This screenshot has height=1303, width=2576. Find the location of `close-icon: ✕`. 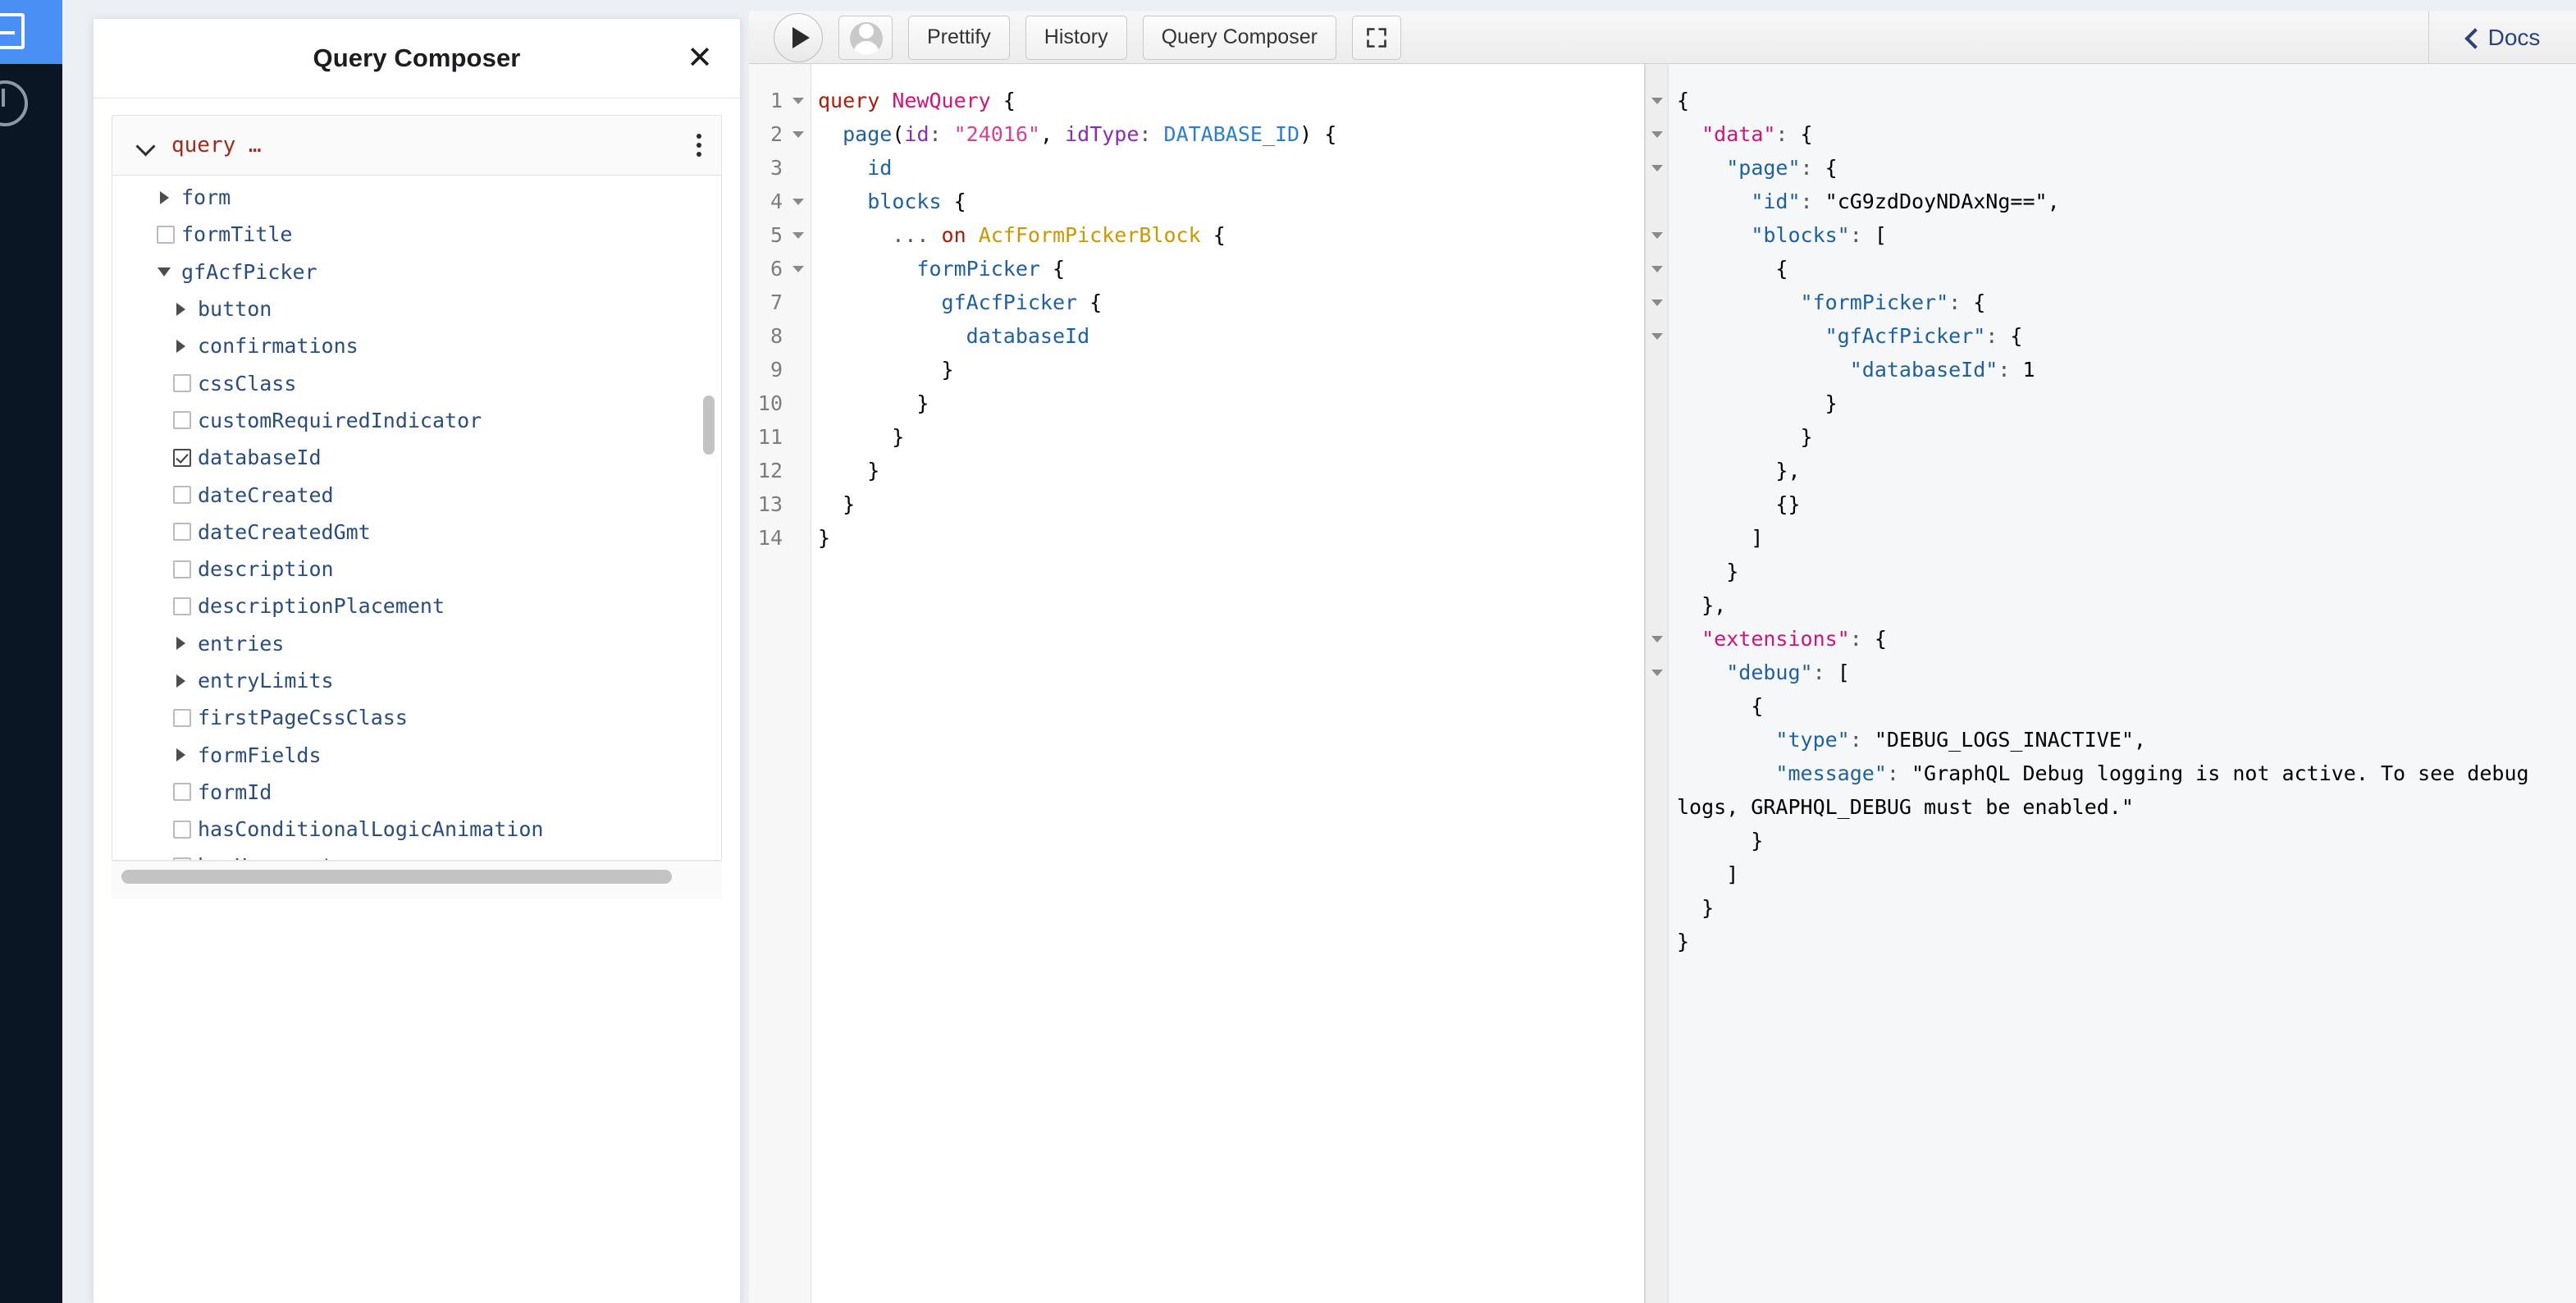

close-icon: ✕ is located at coordinates (700, 58).